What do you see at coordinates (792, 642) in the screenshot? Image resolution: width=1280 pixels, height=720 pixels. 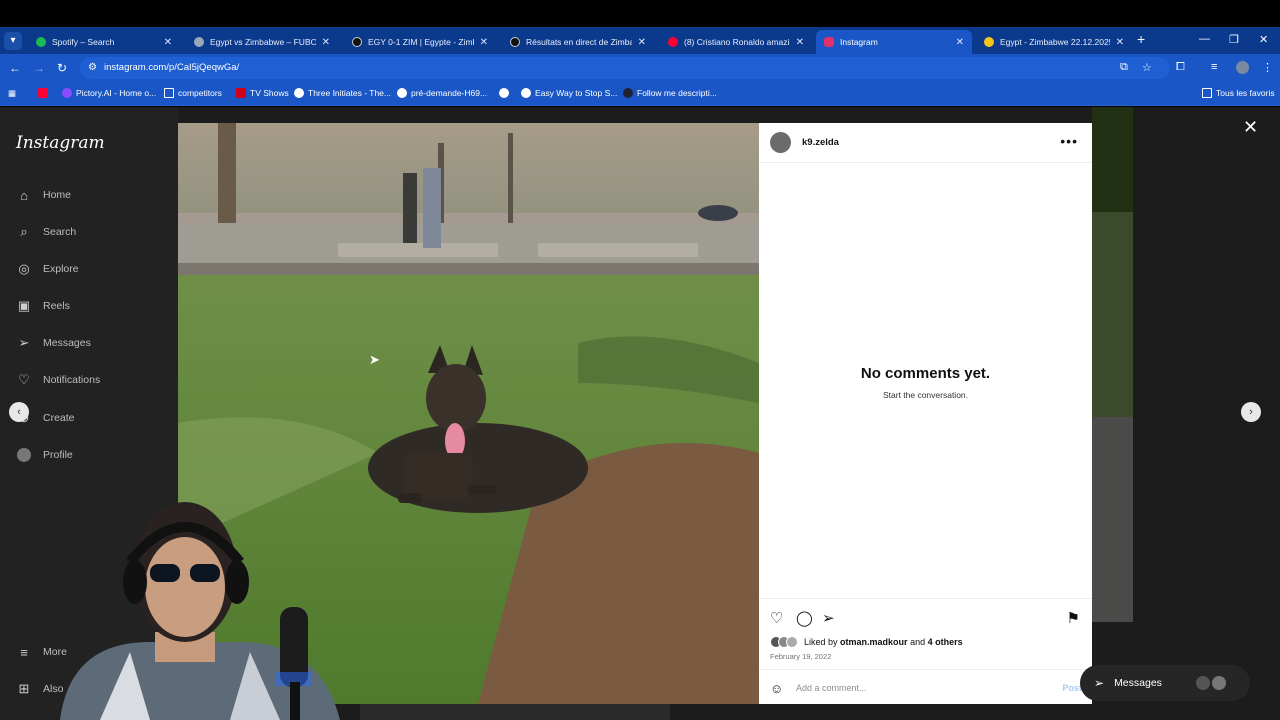 I see `liker-avatar` at bounding box center [792, 642].